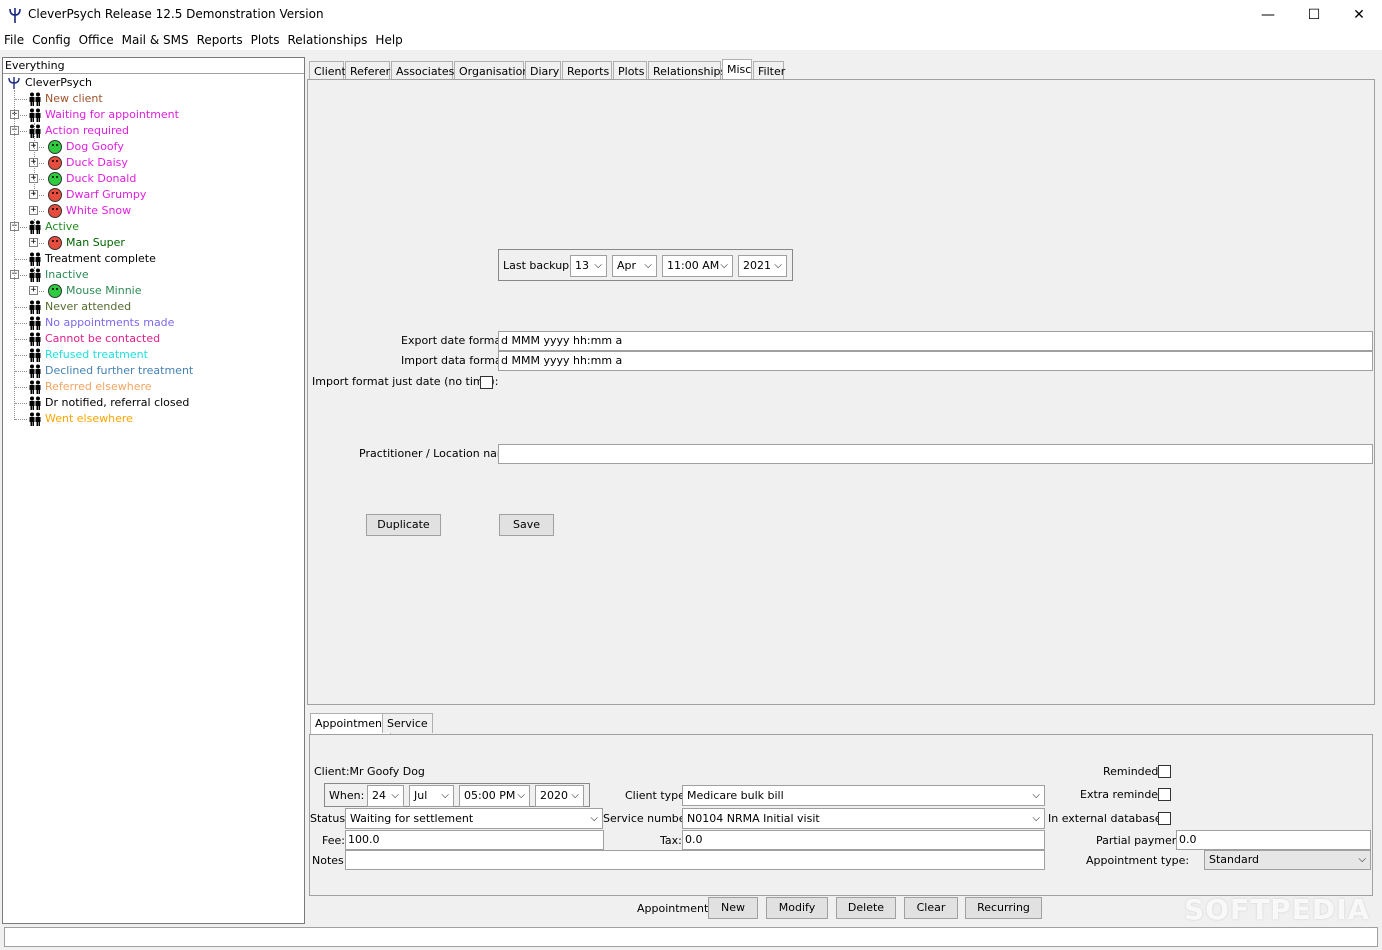  I want to click on save-button: Save, so click(526, 525).